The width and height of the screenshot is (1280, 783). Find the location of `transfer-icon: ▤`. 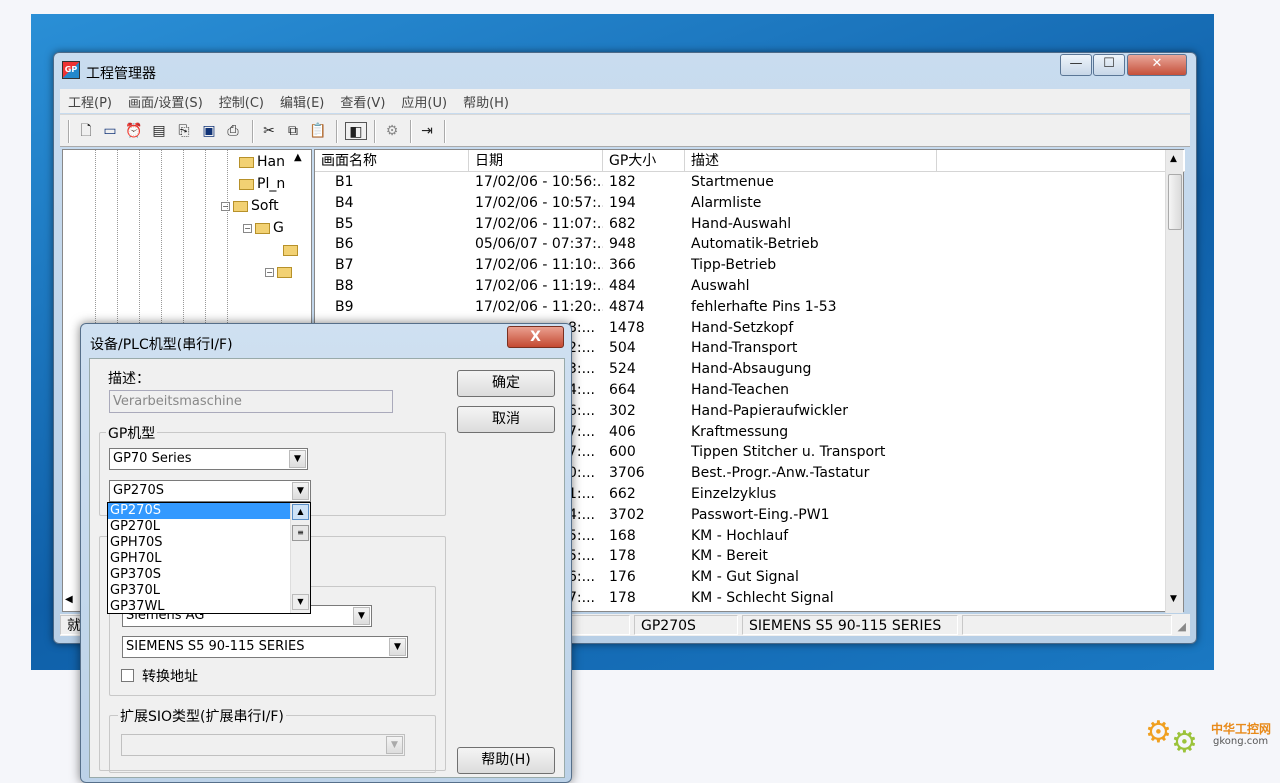

transfer-icon: ▤ is located at coordinates (159, 131).